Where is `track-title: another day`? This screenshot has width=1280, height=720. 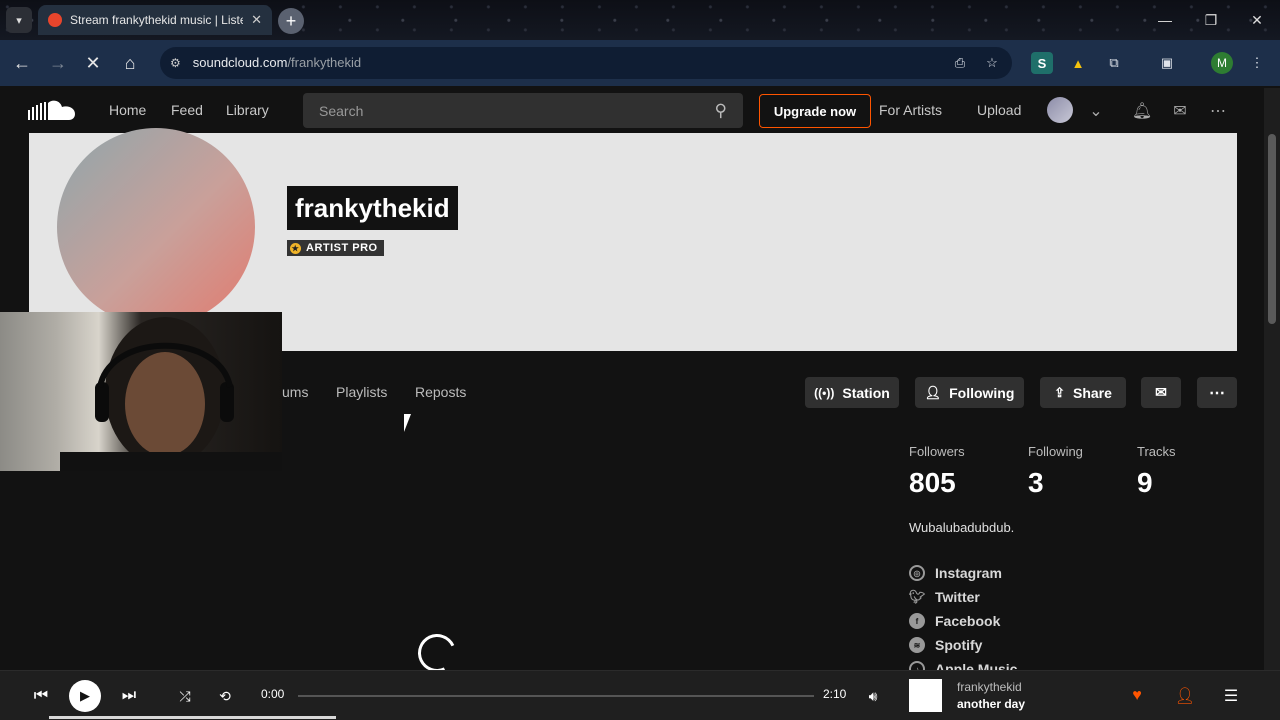
track-title: another day is located at coordinates (991, 704).